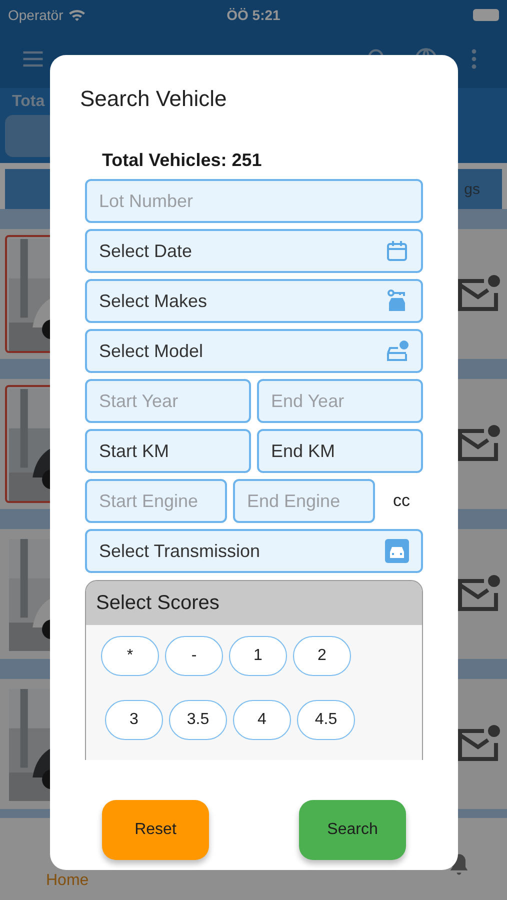 This screenshot has width=507, height=900. I want to click on select-field: Select Makes, so click(254, 301).